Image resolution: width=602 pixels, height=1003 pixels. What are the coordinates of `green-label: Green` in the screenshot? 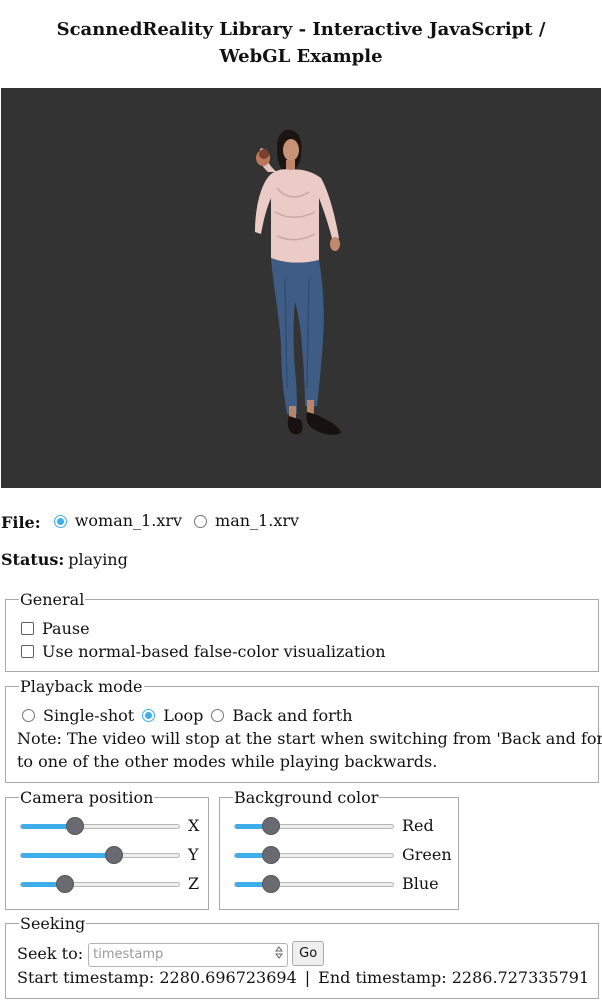 It's located at (427, 854).